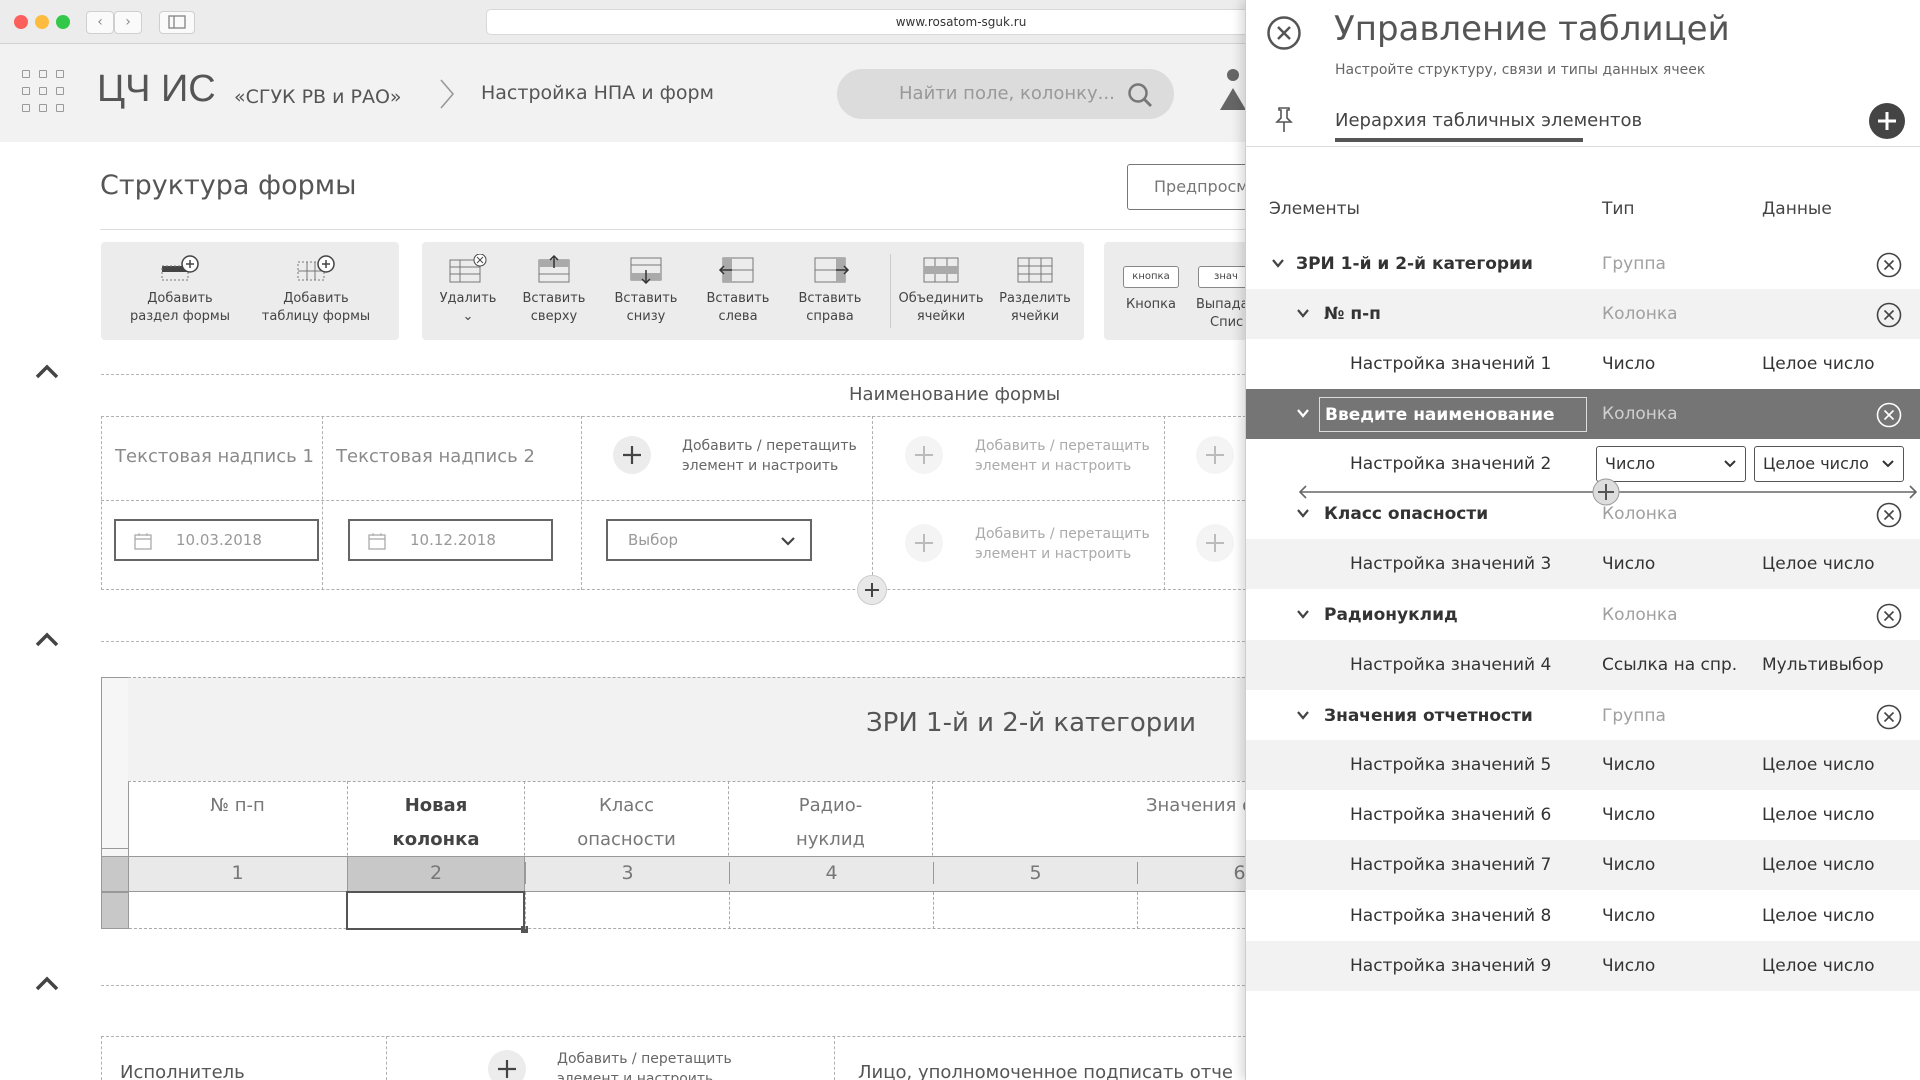  Describe the element at coordinates (1583, 716) in the screenshot. I see `tree-row: Значения отчетности Группа` at that location.